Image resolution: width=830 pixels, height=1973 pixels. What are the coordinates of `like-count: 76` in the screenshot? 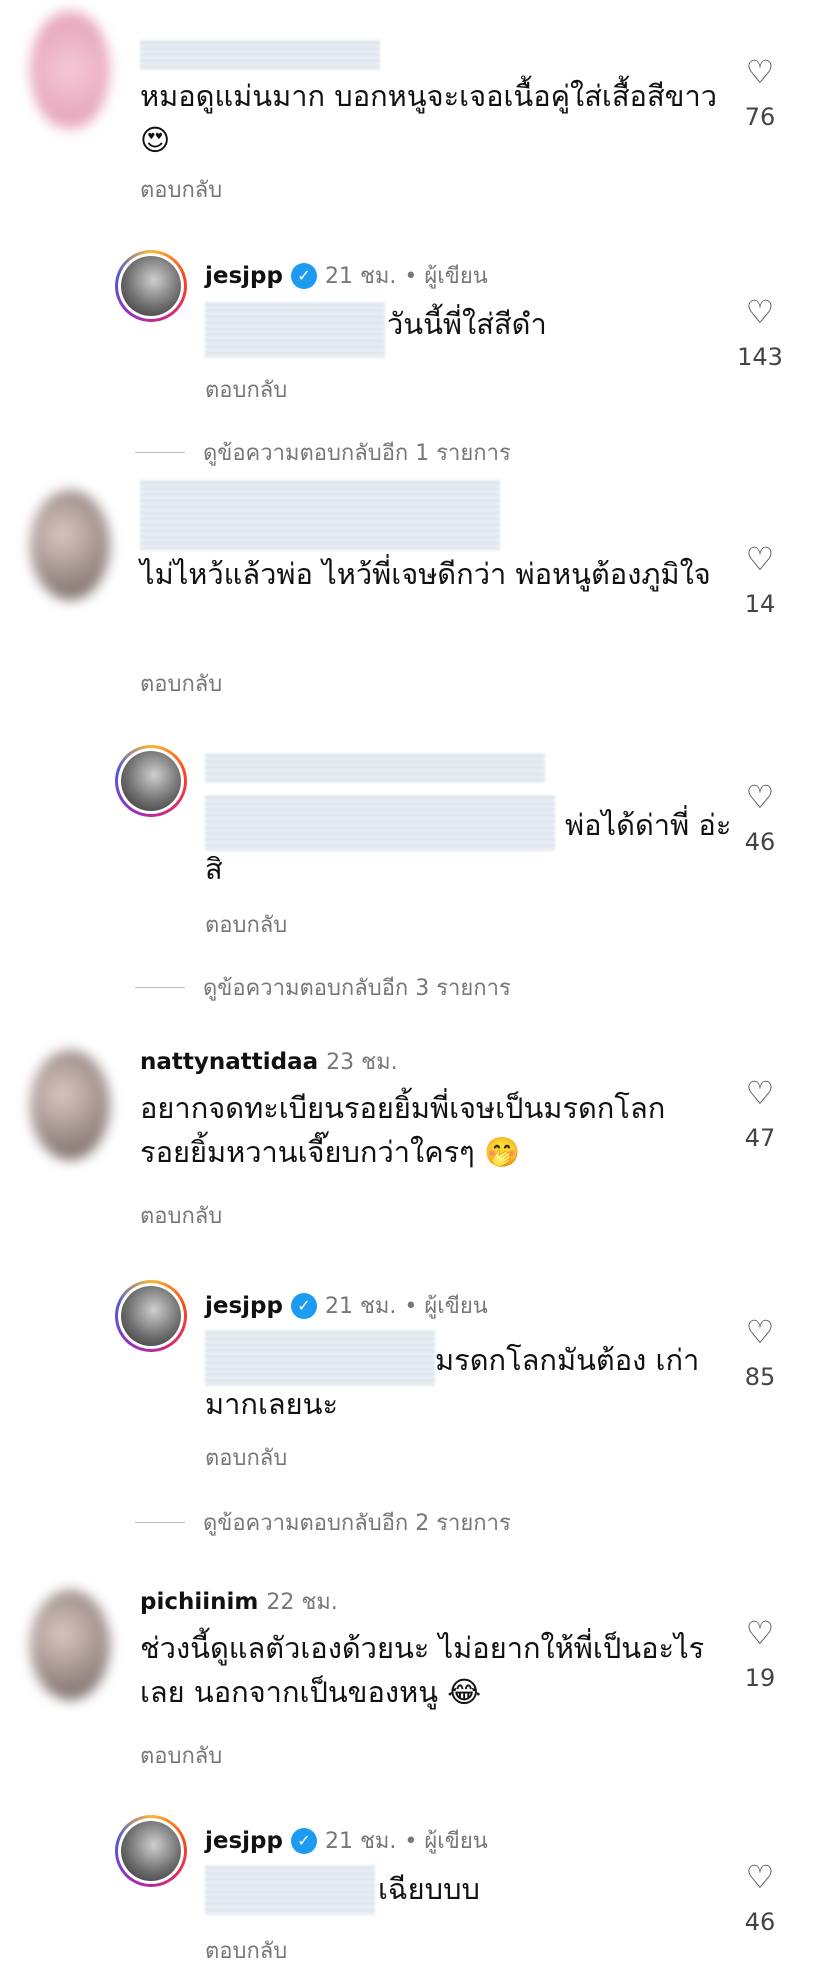 It's located at (760, 117).